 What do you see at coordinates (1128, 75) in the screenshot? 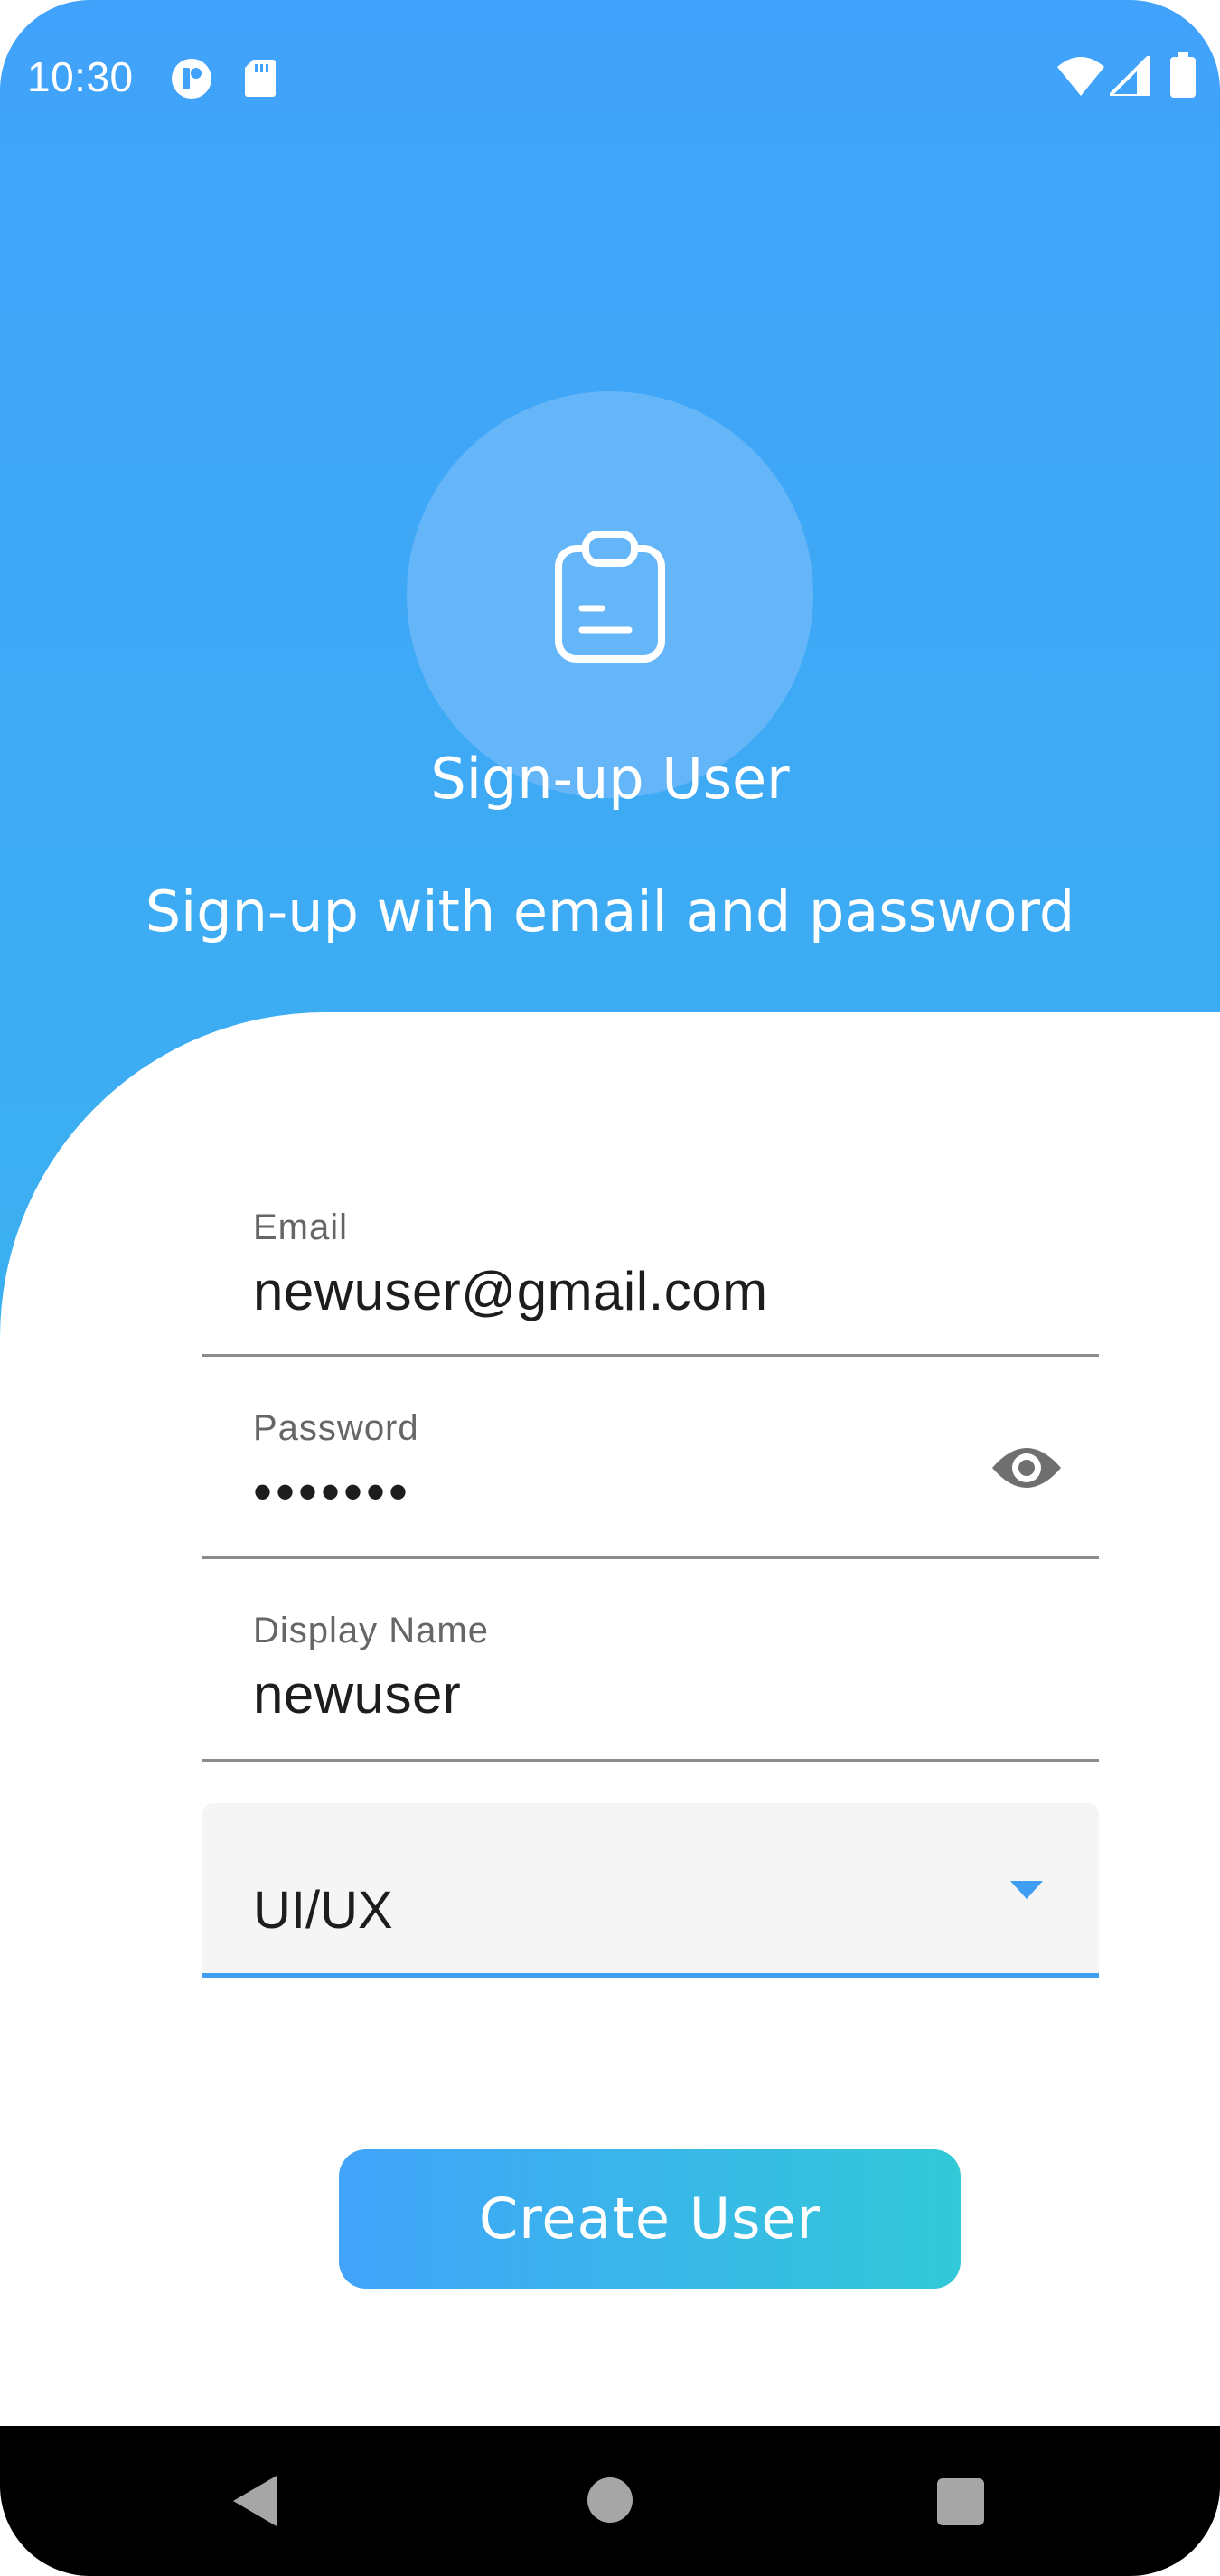
I see `cellular-signal-icon` at bounding box center [1128, 75].